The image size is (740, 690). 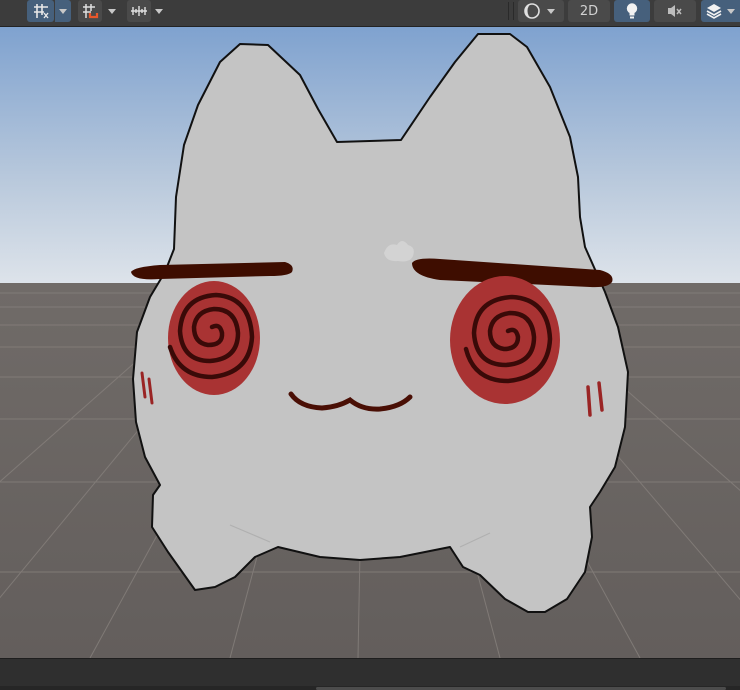 I want to click on draw-mode-button, so click(x=541, y=11).